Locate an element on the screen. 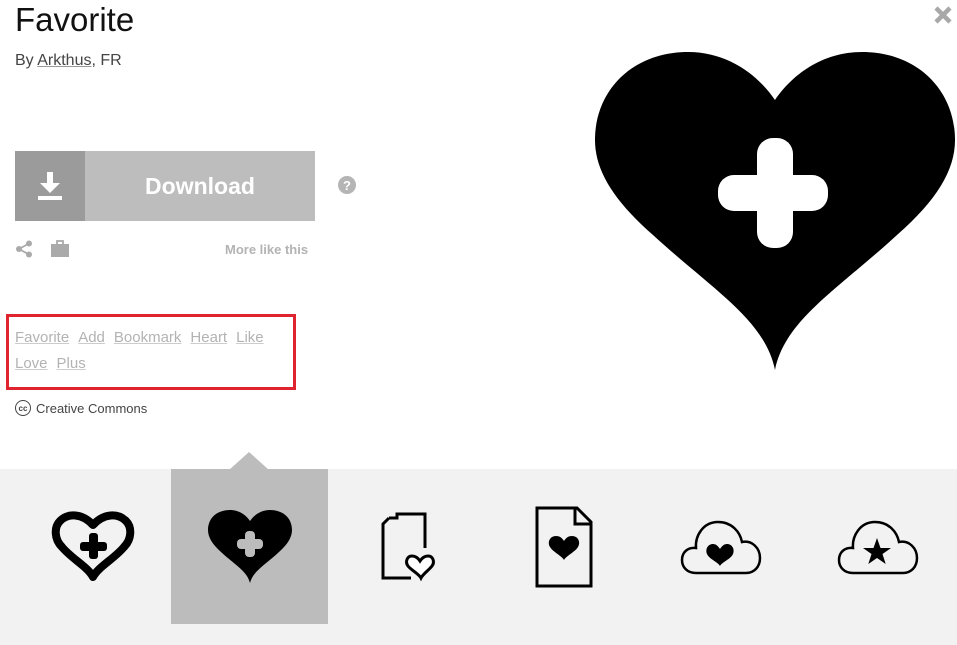 The height and width of the screenshot is (645, 957). byline: By Arkthus, FR is located at coordinates (68, 61).